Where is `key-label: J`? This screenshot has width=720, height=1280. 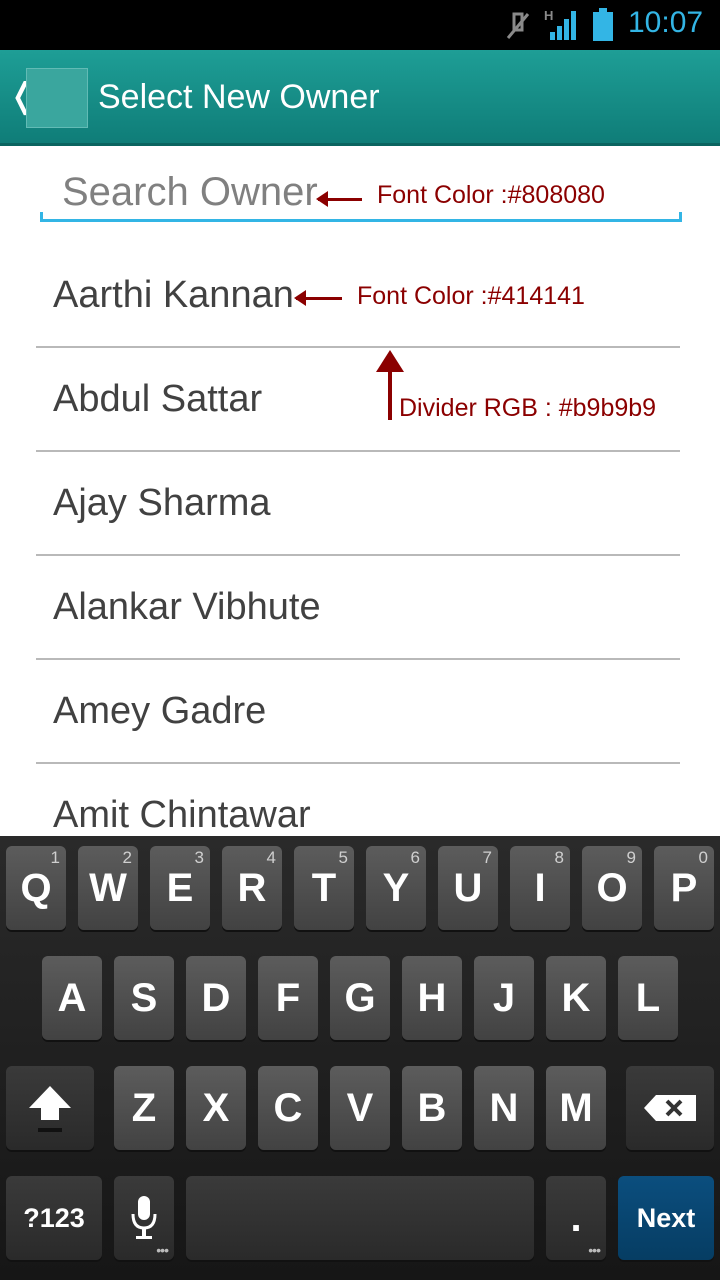
key-label: J is located at coordinates (504, 997).